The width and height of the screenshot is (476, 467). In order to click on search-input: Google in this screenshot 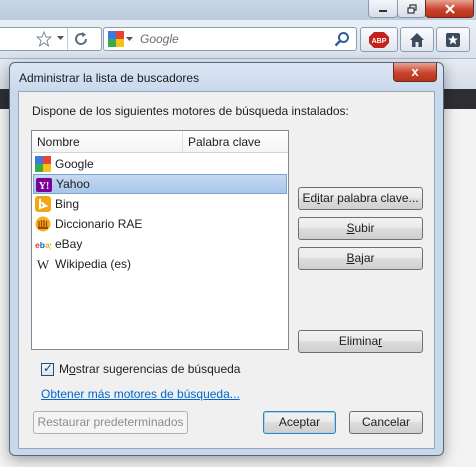, I will do `click(159, 39)`.